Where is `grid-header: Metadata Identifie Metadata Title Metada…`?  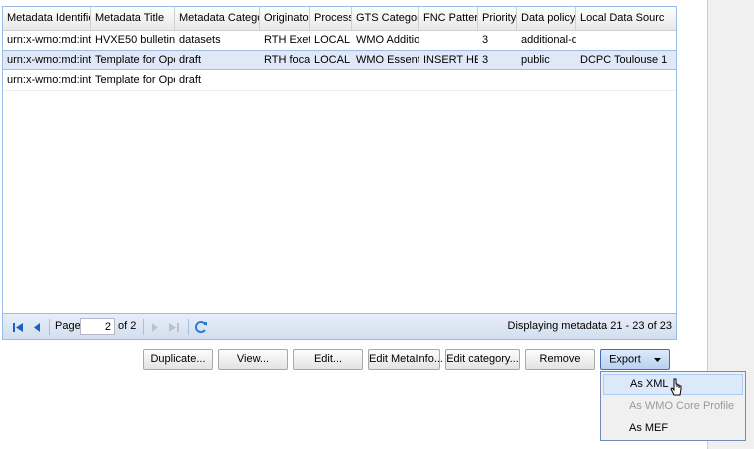
grid-header: Metadata Identifie Metadata Title Metada… is located at coordinates (339, 19).